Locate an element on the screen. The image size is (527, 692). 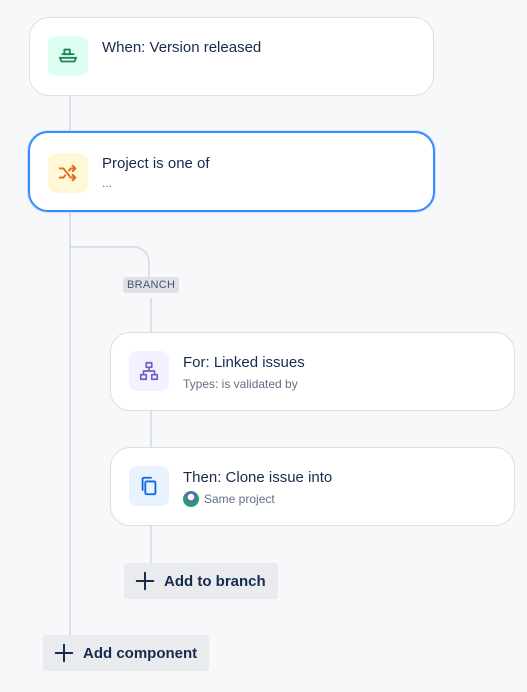
branch-label: BRANCH is located at coordinates (151, 285).